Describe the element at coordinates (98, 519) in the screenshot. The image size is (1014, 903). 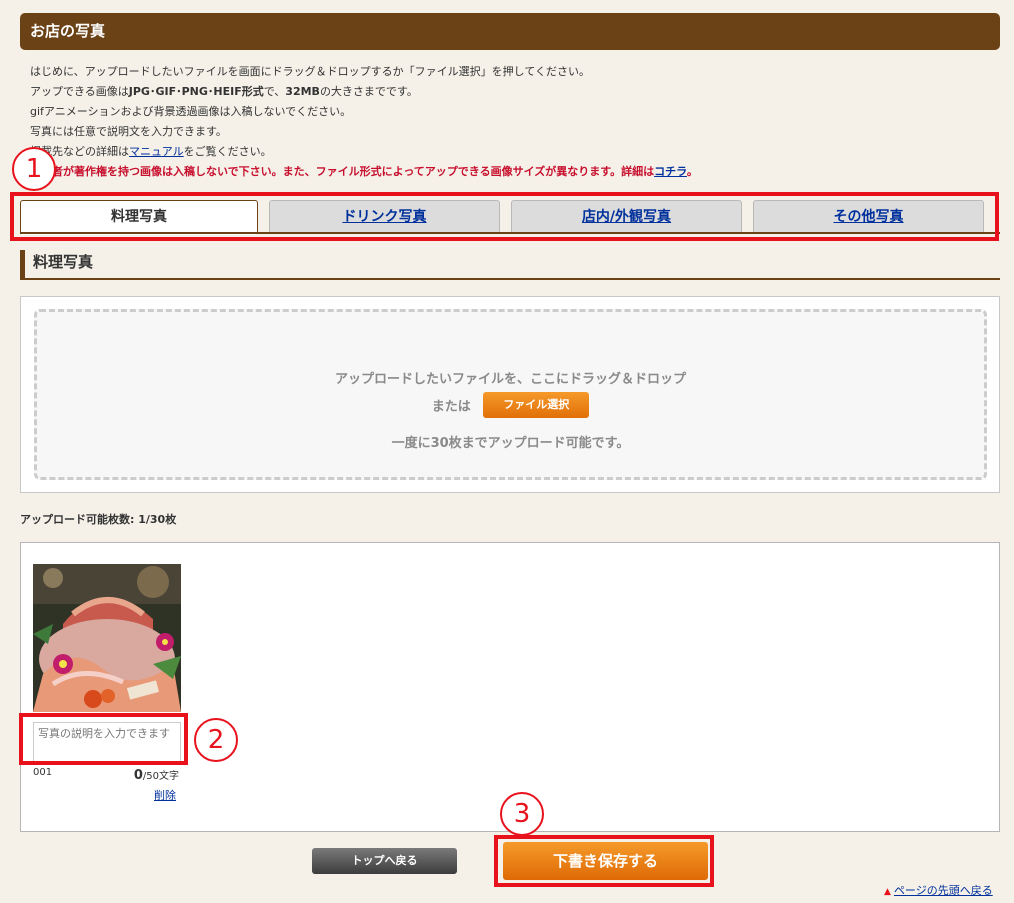
I see `upload-count: アップロード可能枚数: 1/30枚` at that location.